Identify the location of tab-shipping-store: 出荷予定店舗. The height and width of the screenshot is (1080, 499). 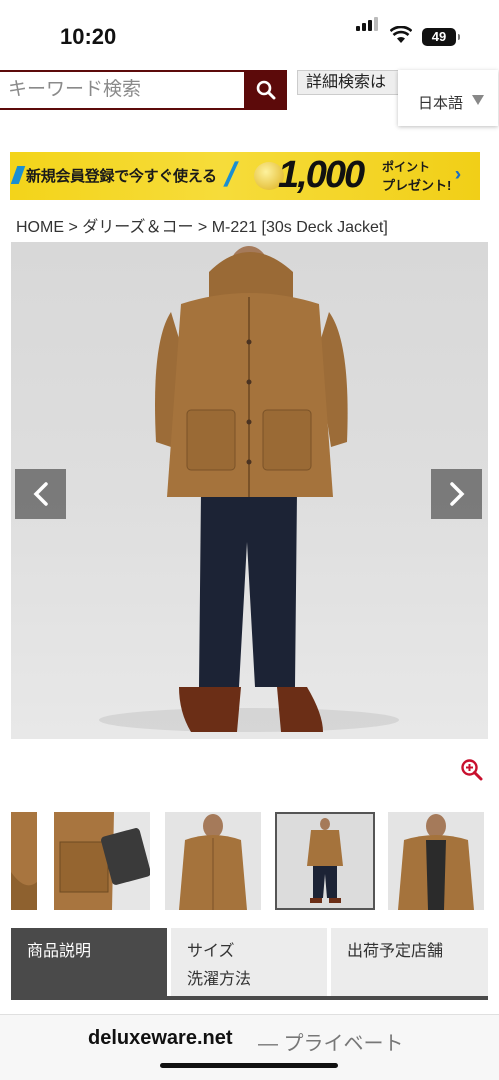
(409, 963).